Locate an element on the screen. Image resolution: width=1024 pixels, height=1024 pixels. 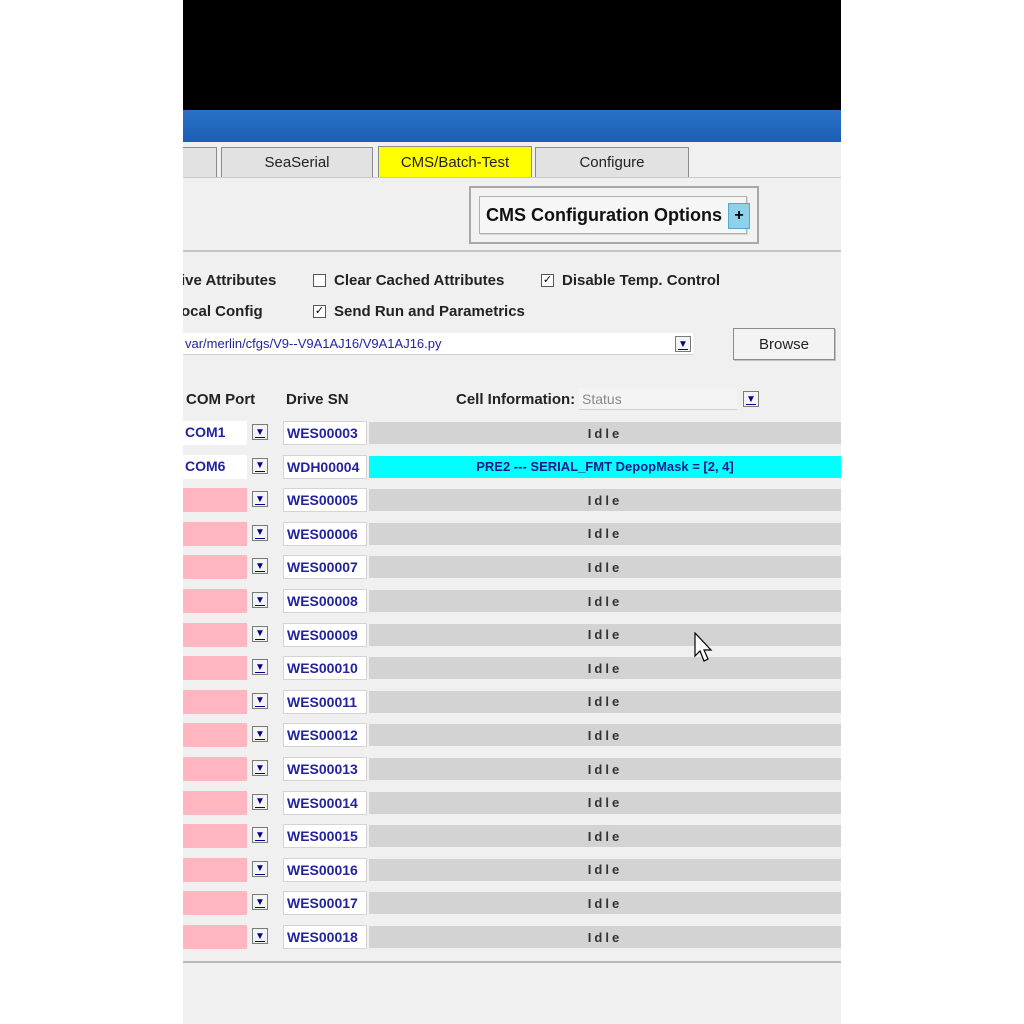
clear-cached-option: Clear Cached Attributes is located at coordinates (408, 280).